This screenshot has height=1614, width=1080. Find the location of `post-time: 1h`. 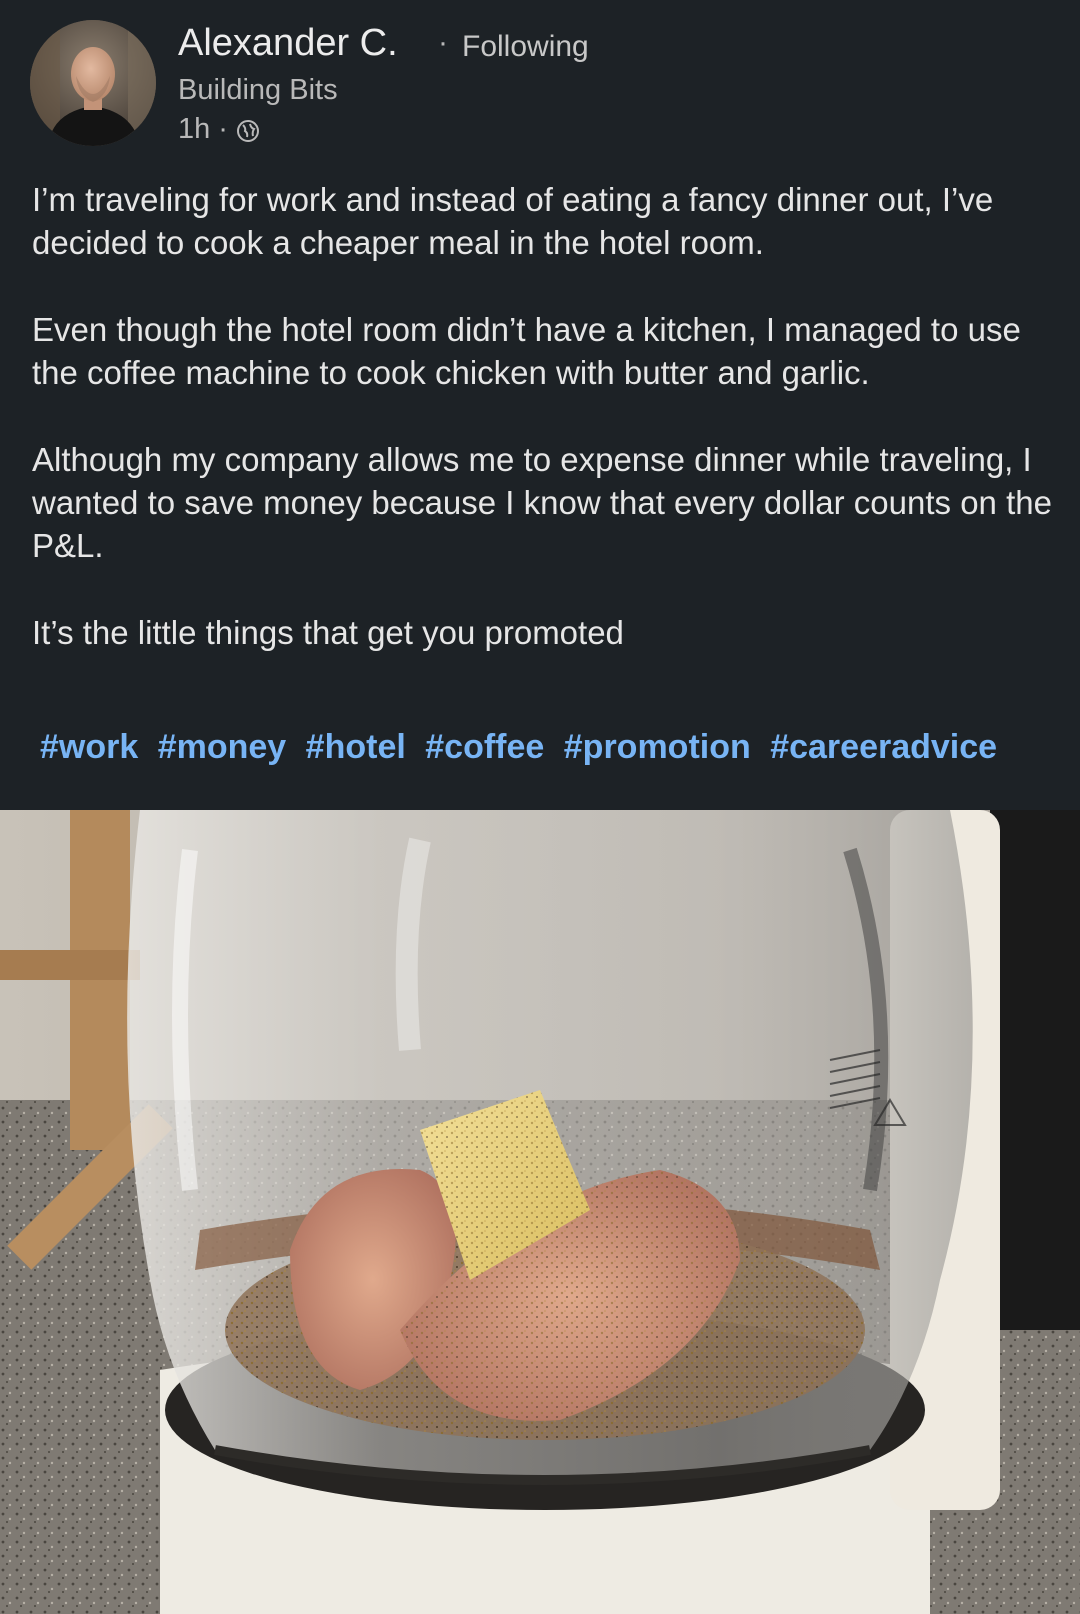

post-time: 1h is located at coordinates (194, 129).